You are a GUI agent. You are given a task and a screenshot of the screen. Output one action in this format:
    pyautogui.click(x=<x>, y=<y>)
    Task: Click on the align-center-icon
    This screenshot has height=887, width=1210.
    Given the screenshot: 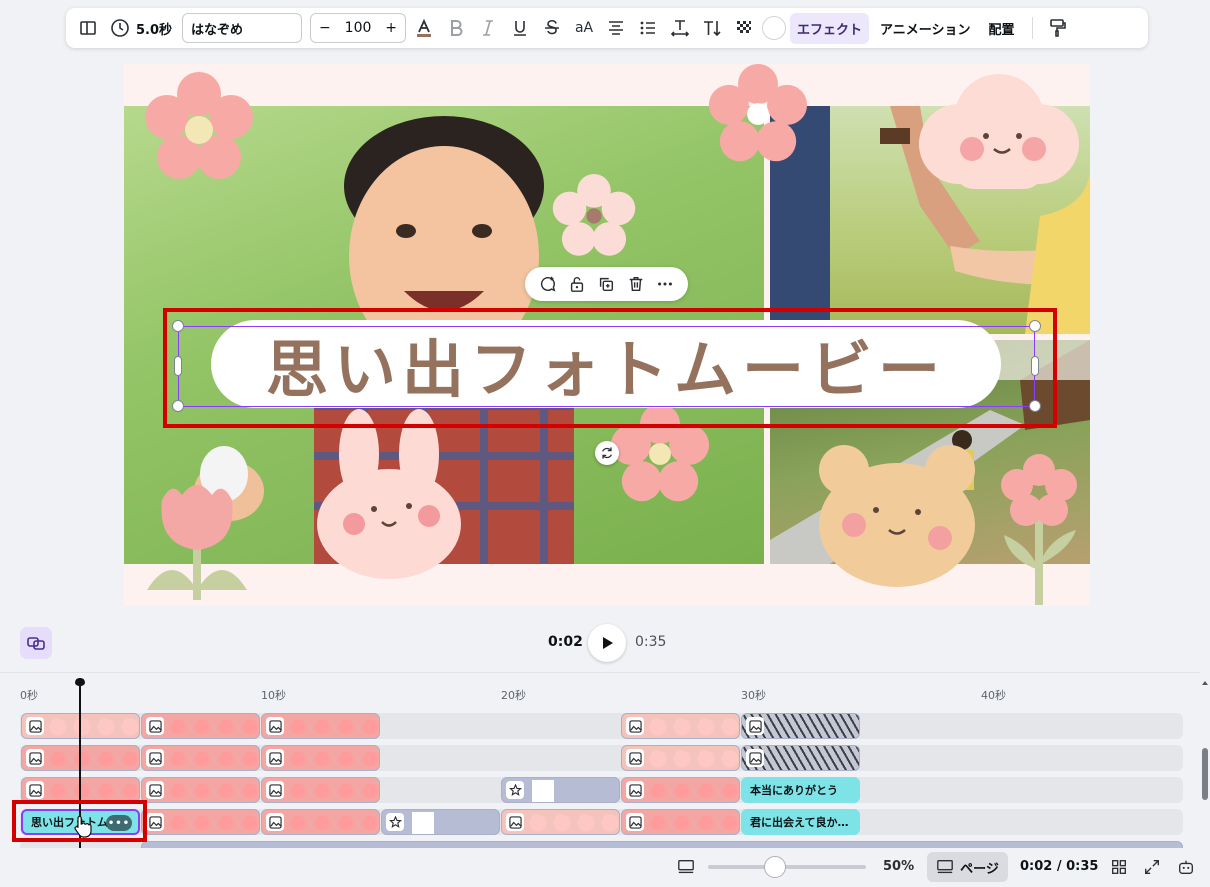 What is the action you would take?
    pyautogui.click(x=616, y=28)
    